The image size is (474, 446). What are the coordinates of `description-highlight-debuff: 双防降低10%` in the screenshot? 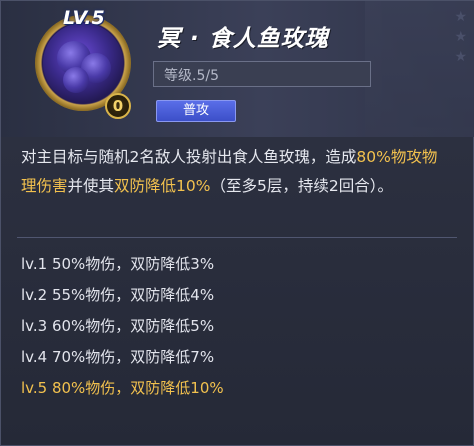 It's located at (162, 186).